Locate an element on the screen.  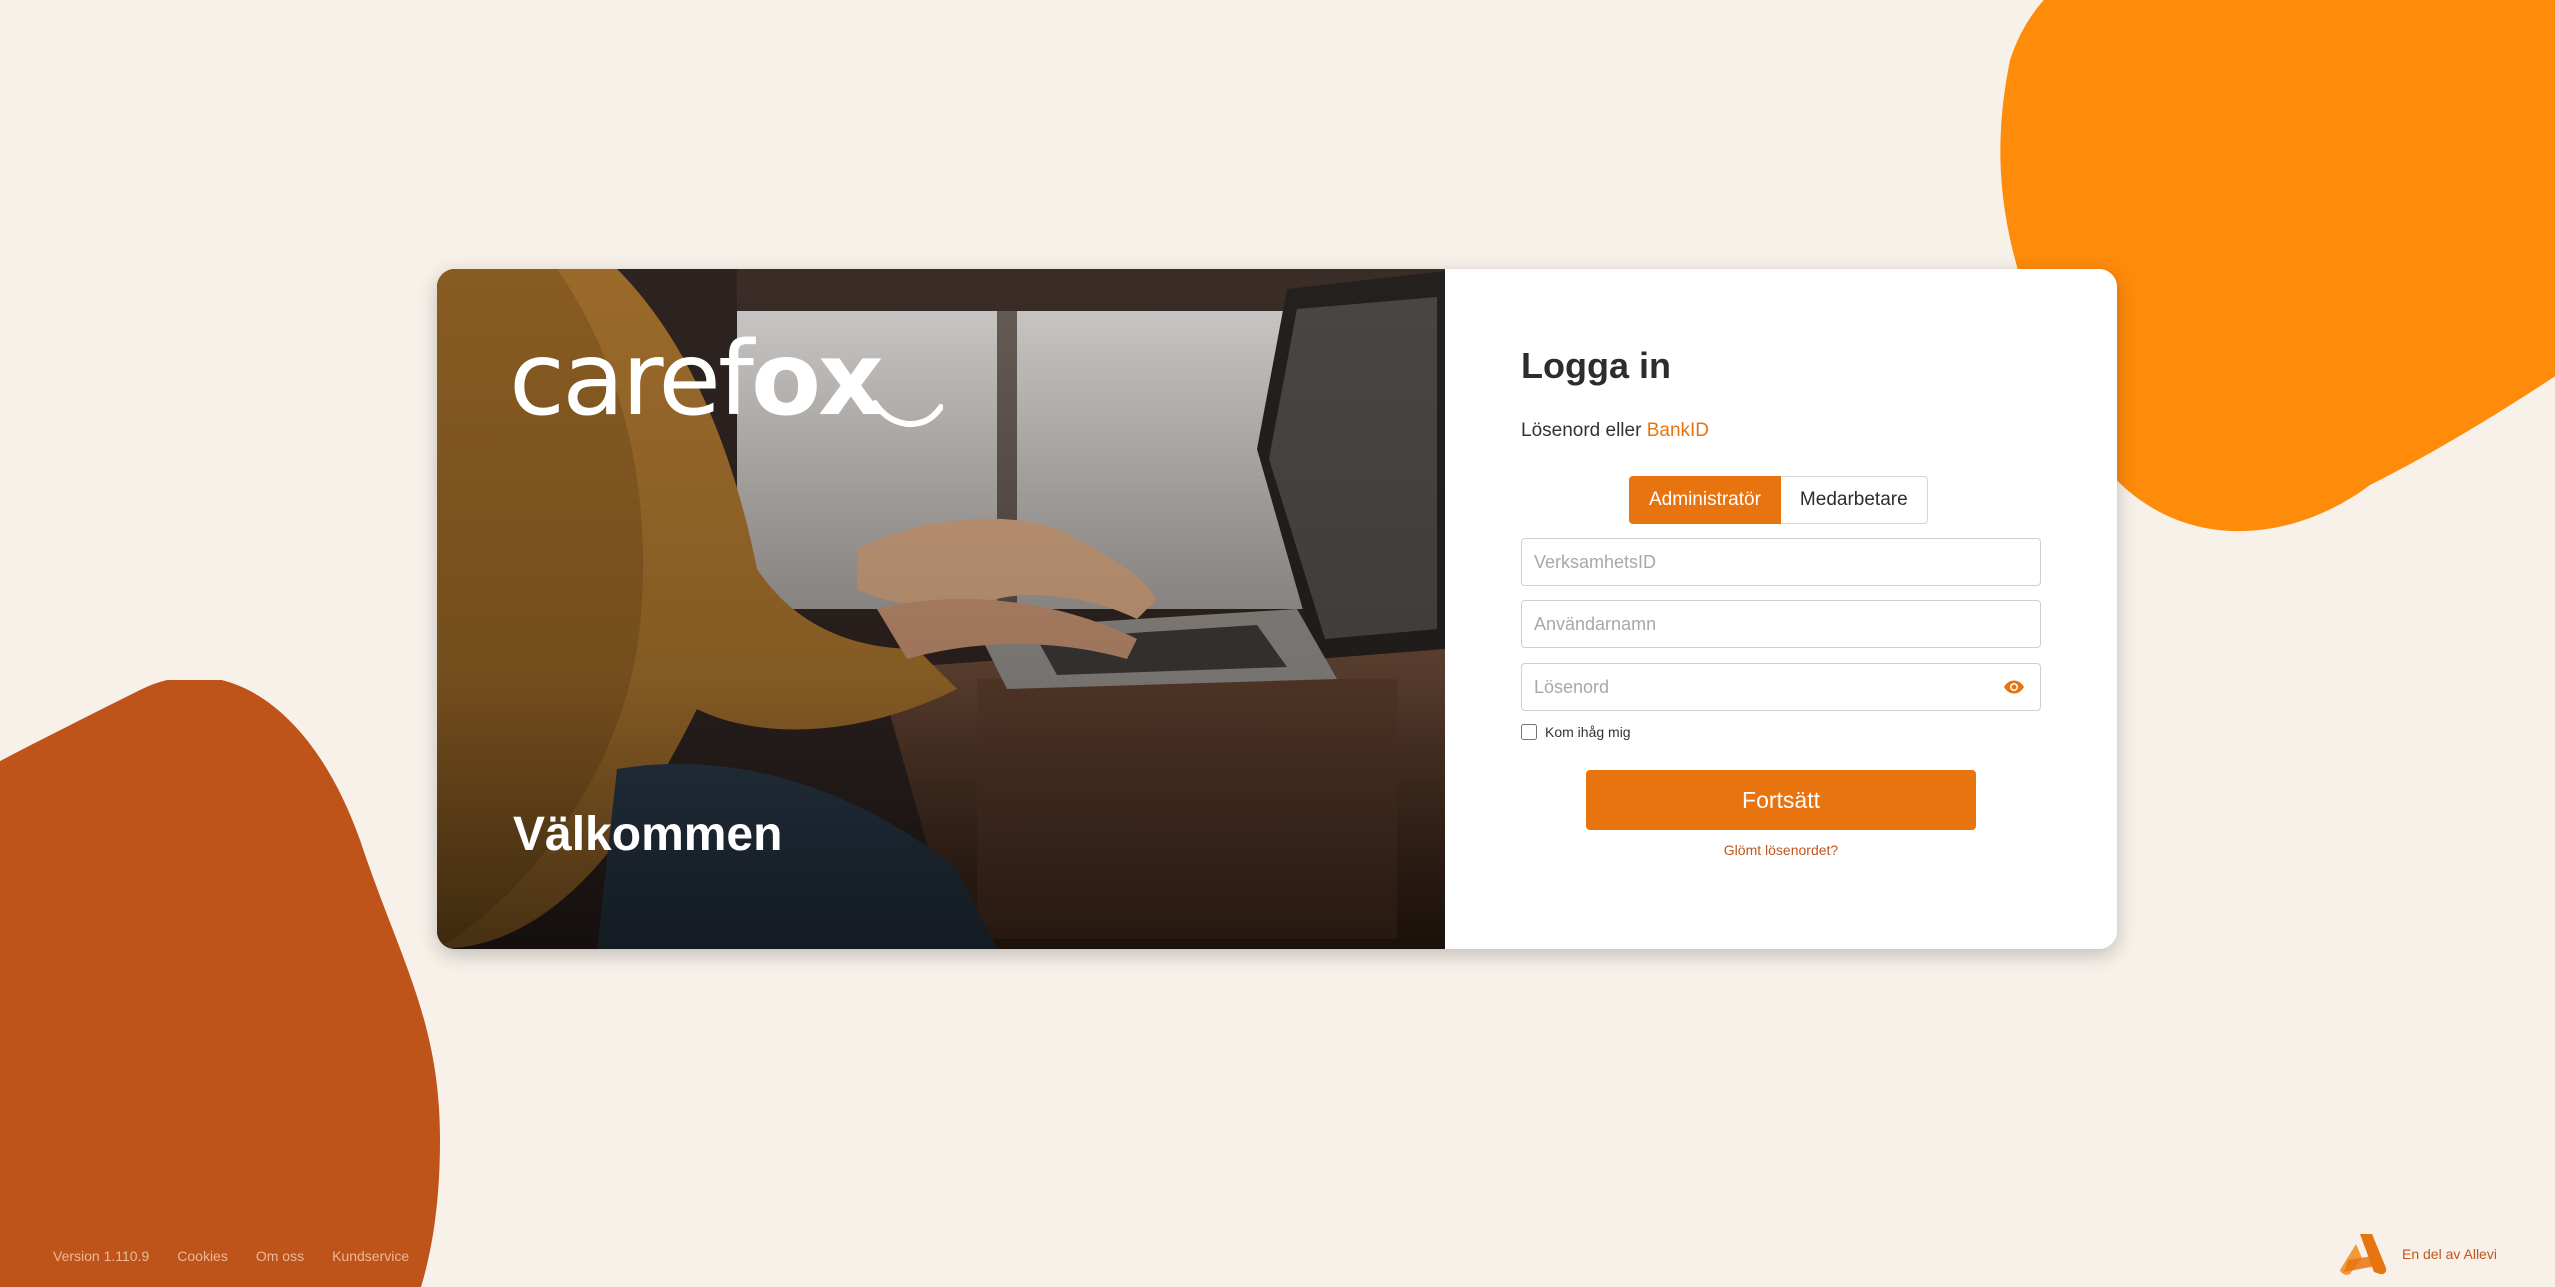
eye-icon is located at coordinates (2014, 687).